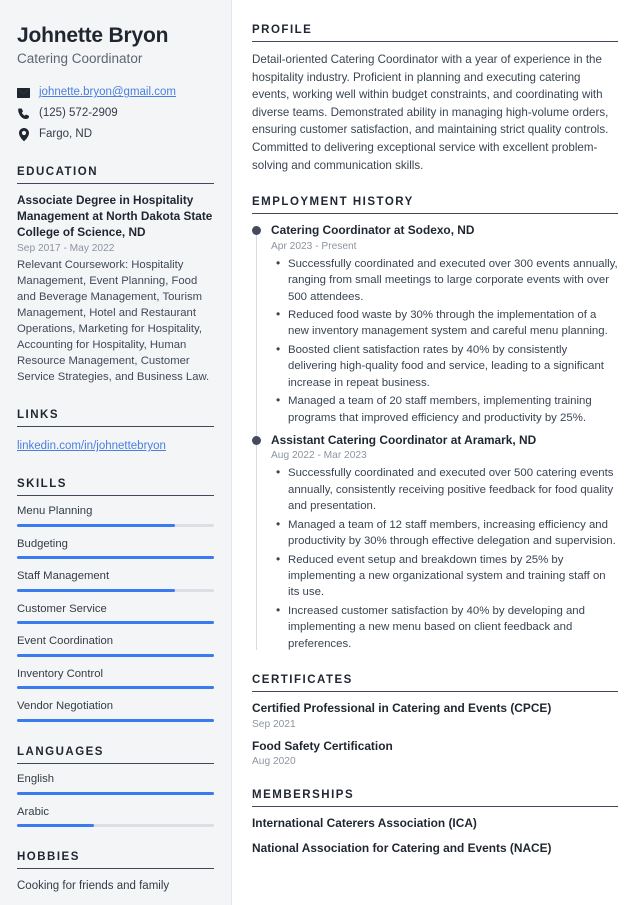 The height and width of the screenshot is (905, 640). I want to click on membership-item: International Caterers Association (ICA), so click(364, 823).